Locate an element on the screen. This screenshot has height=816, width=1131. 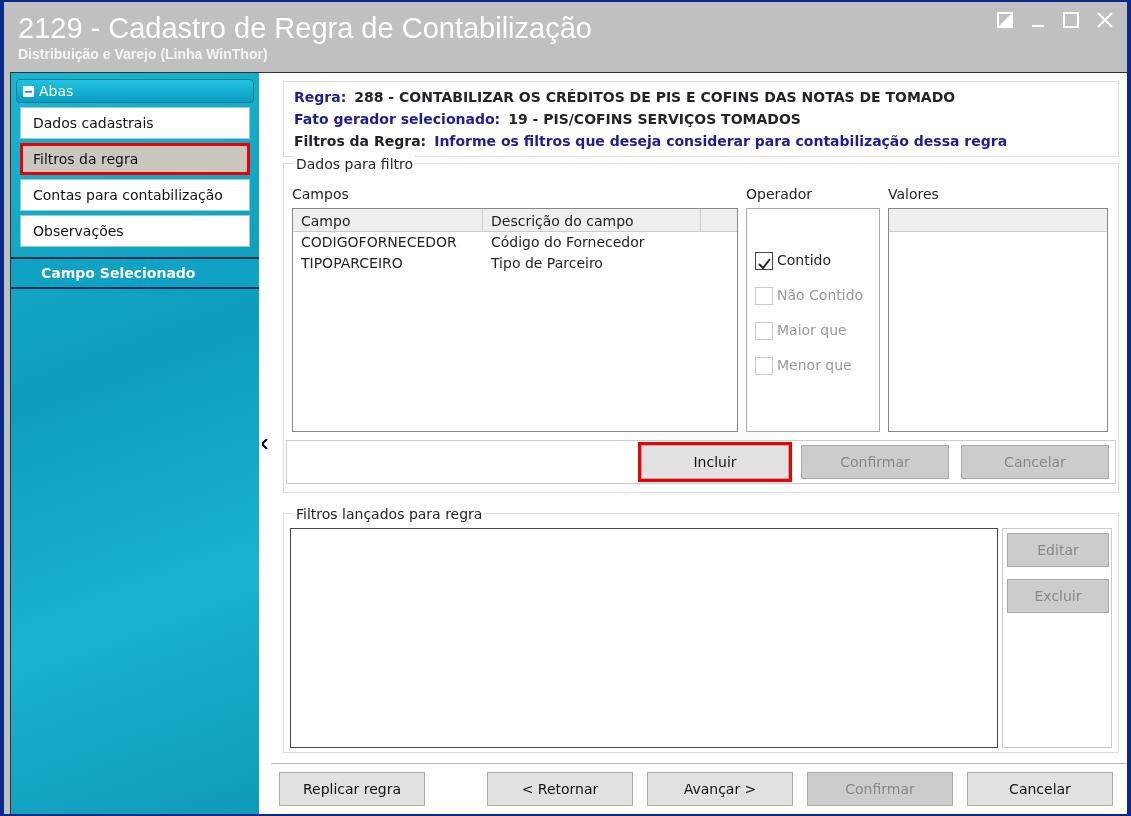
section-header: Campo Selecionado is located at coordinates (135, 273).